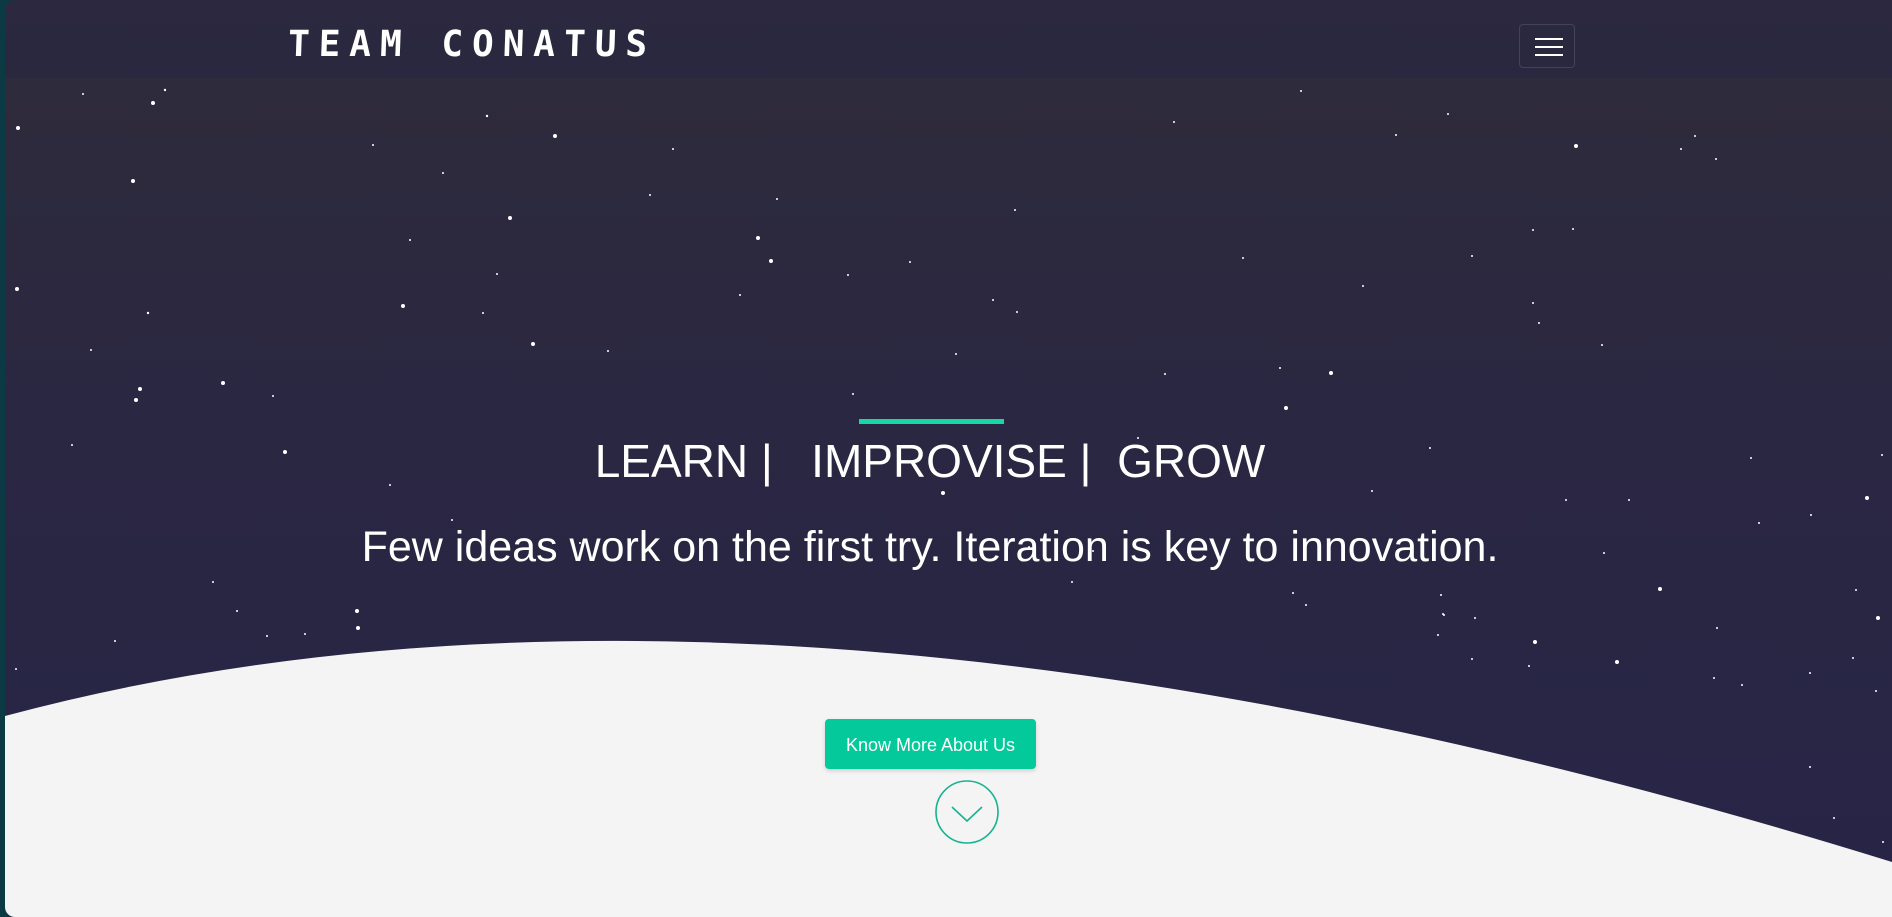 Image resolution: width=1892 pixels, height=917 pixels. I want to click on menu-toggle-button, so click(1547, 46).